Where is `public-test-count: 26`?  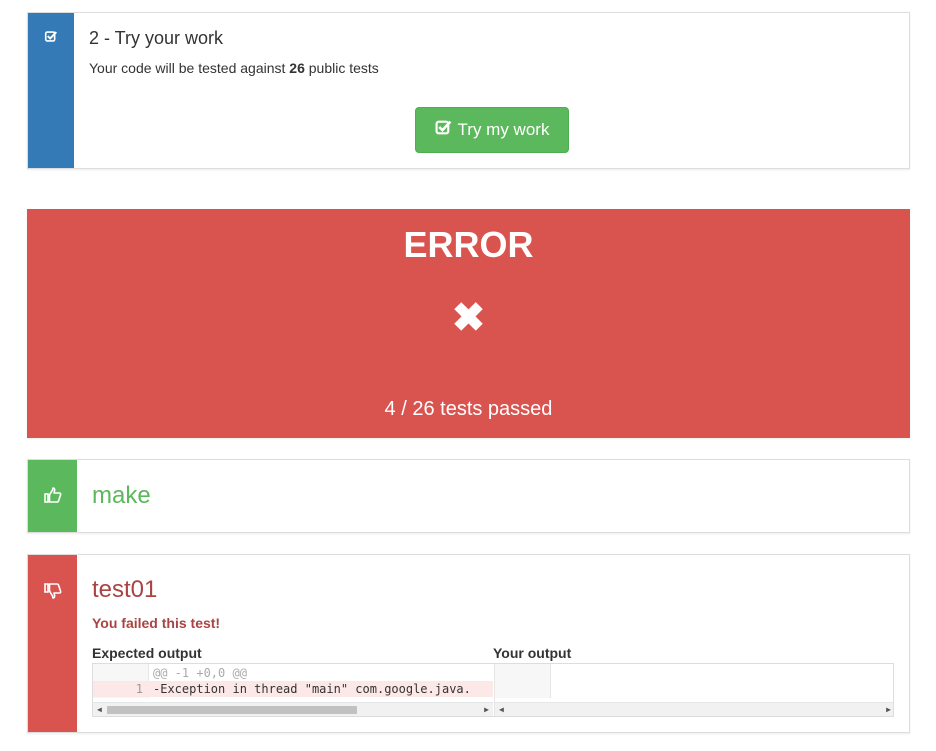 public-test-count: 26 is located at coordinates (297, 68).